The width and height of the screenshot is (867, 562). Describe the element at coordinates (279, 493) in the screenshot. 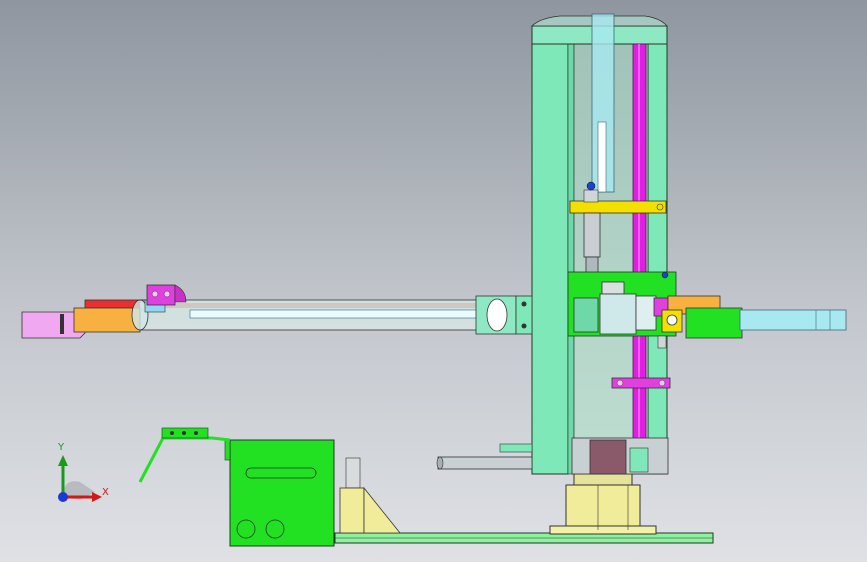

I see `control-box` at that location.